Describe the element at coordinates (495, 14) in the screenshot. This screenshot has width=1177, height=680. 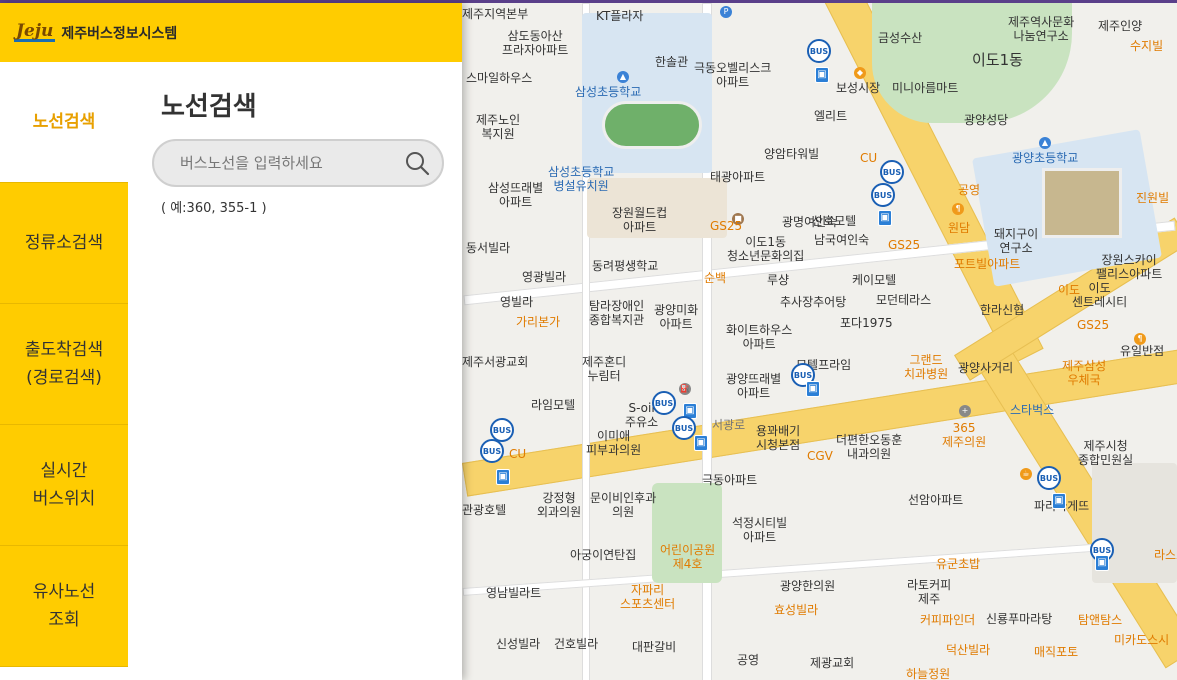
I see `map-place-label: 제주지역본부` at that location.